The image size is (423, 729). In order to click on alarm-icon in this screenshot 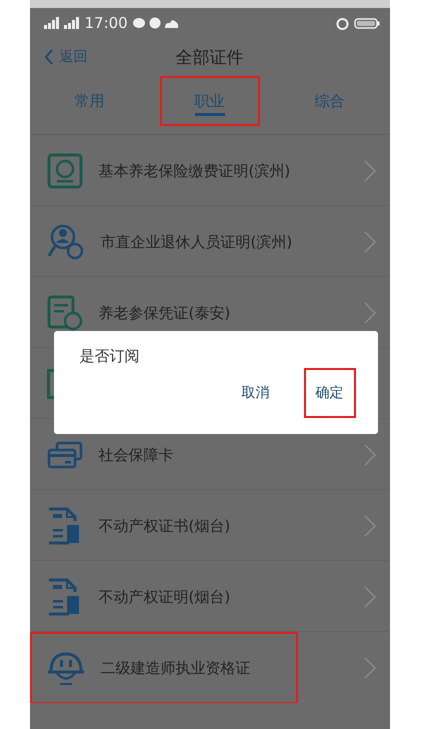, I will do `click(342, 23)`.